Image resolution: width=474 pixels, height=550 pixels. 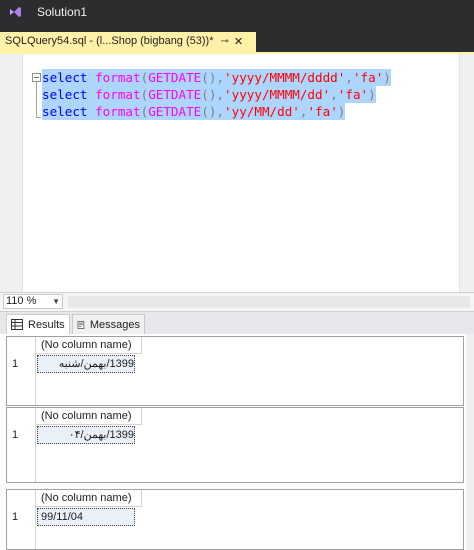 What do you see at coordinates (86, 435) in the screenshot?
I see `result-cell: 1399/بهمن/۰۴` at bounding box center [86, 435].